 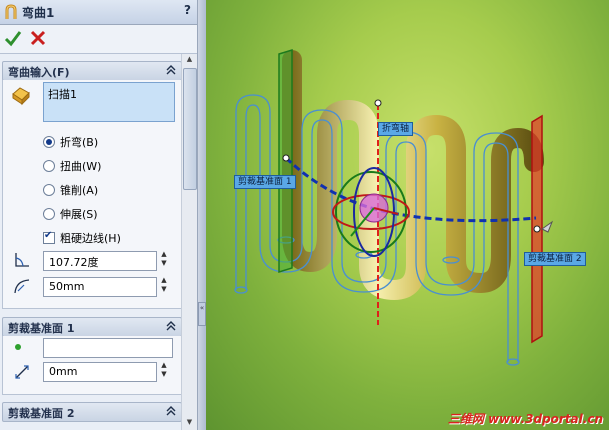 What do you see at coordinates (286, 158) in the screenshot?
I see `trim-plane-1-handle` at bounding box center [286, 158].